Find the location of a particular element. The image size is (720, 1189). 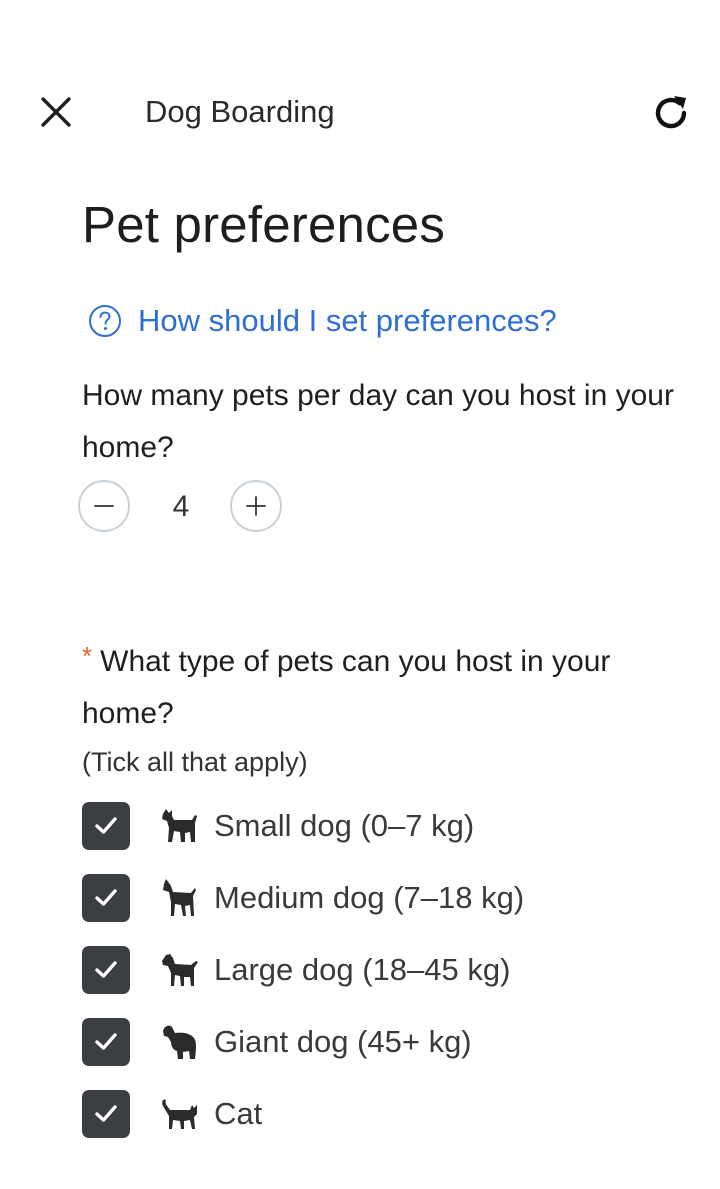

page-title: Pet preferences is located at coordinates (264, 224).